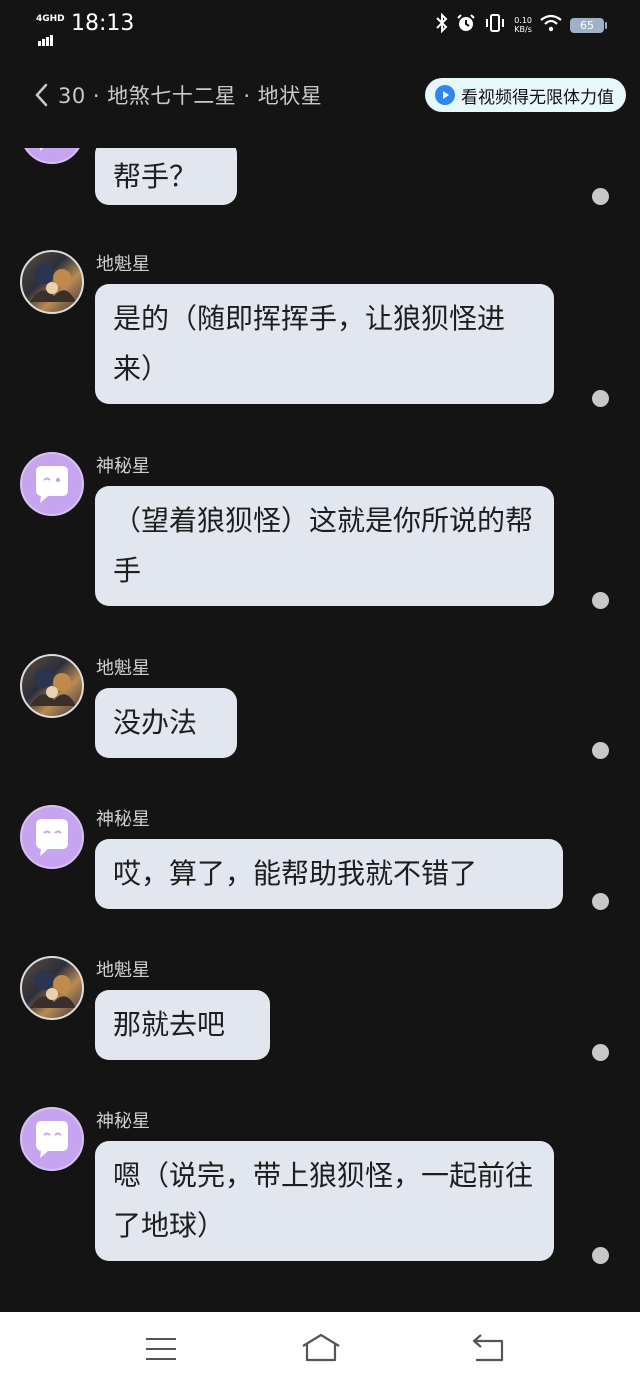 This screenshot has width=640, height=1387. I want to click on watch-video-button: 看视频得无限体力值, so click(525, 95).